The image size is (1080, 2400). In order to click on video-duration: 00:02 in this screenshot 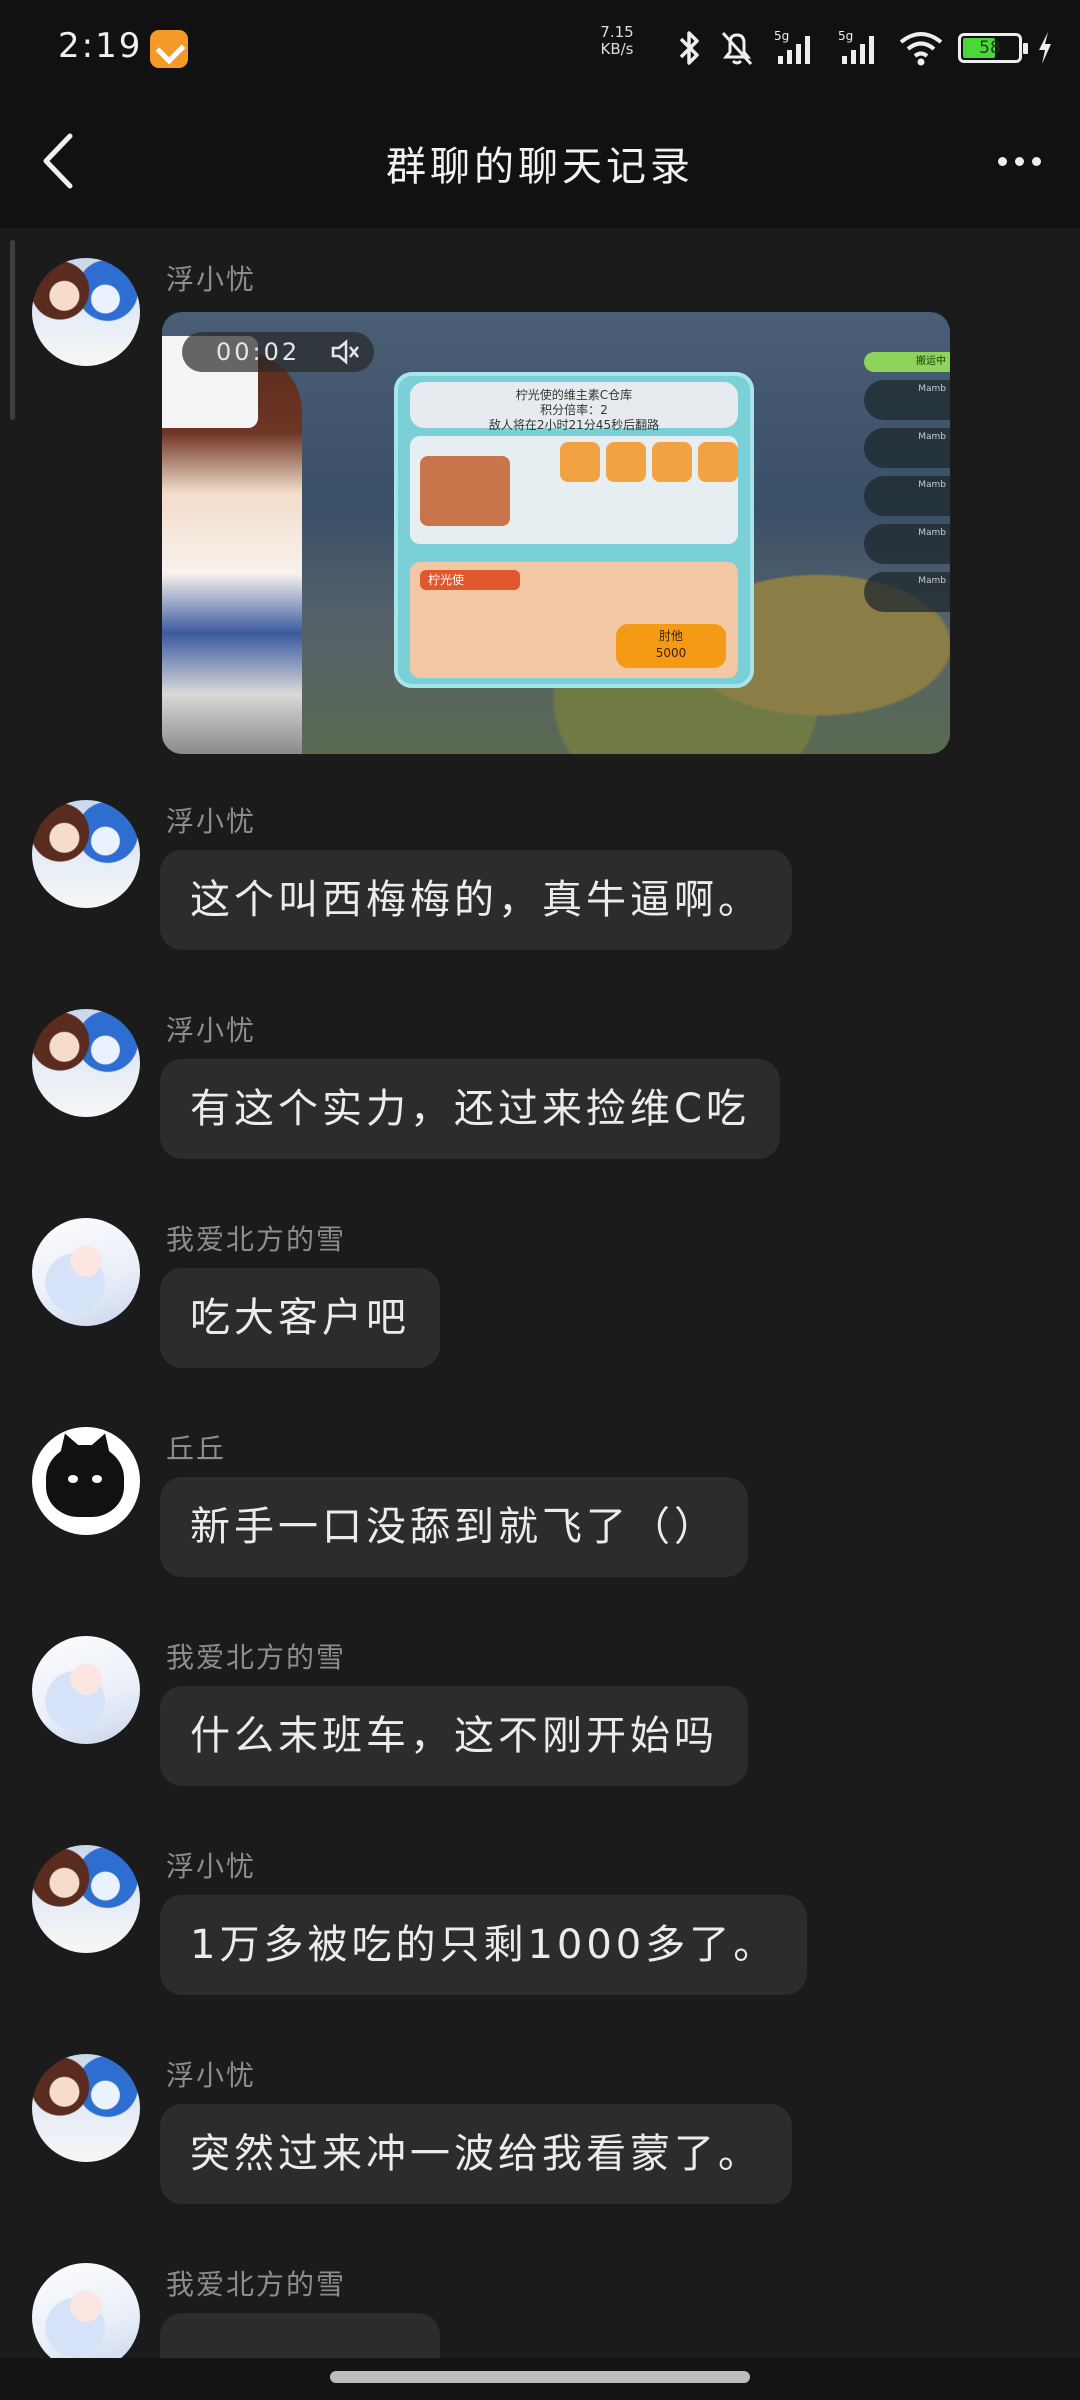, I will do `click(258, 352)`.